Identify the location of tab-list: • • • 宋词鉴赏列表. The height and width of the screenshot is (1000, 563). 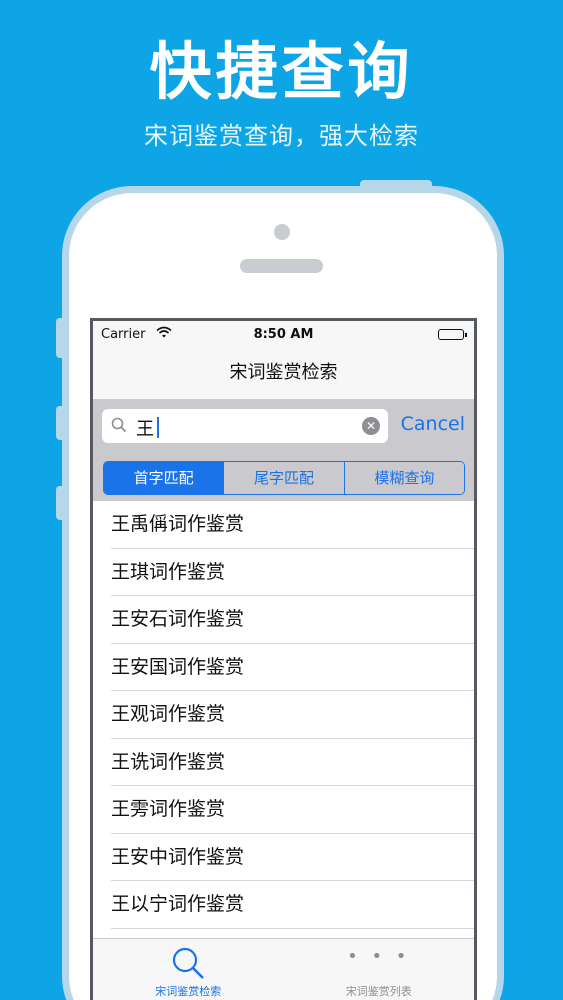
(379, 969).